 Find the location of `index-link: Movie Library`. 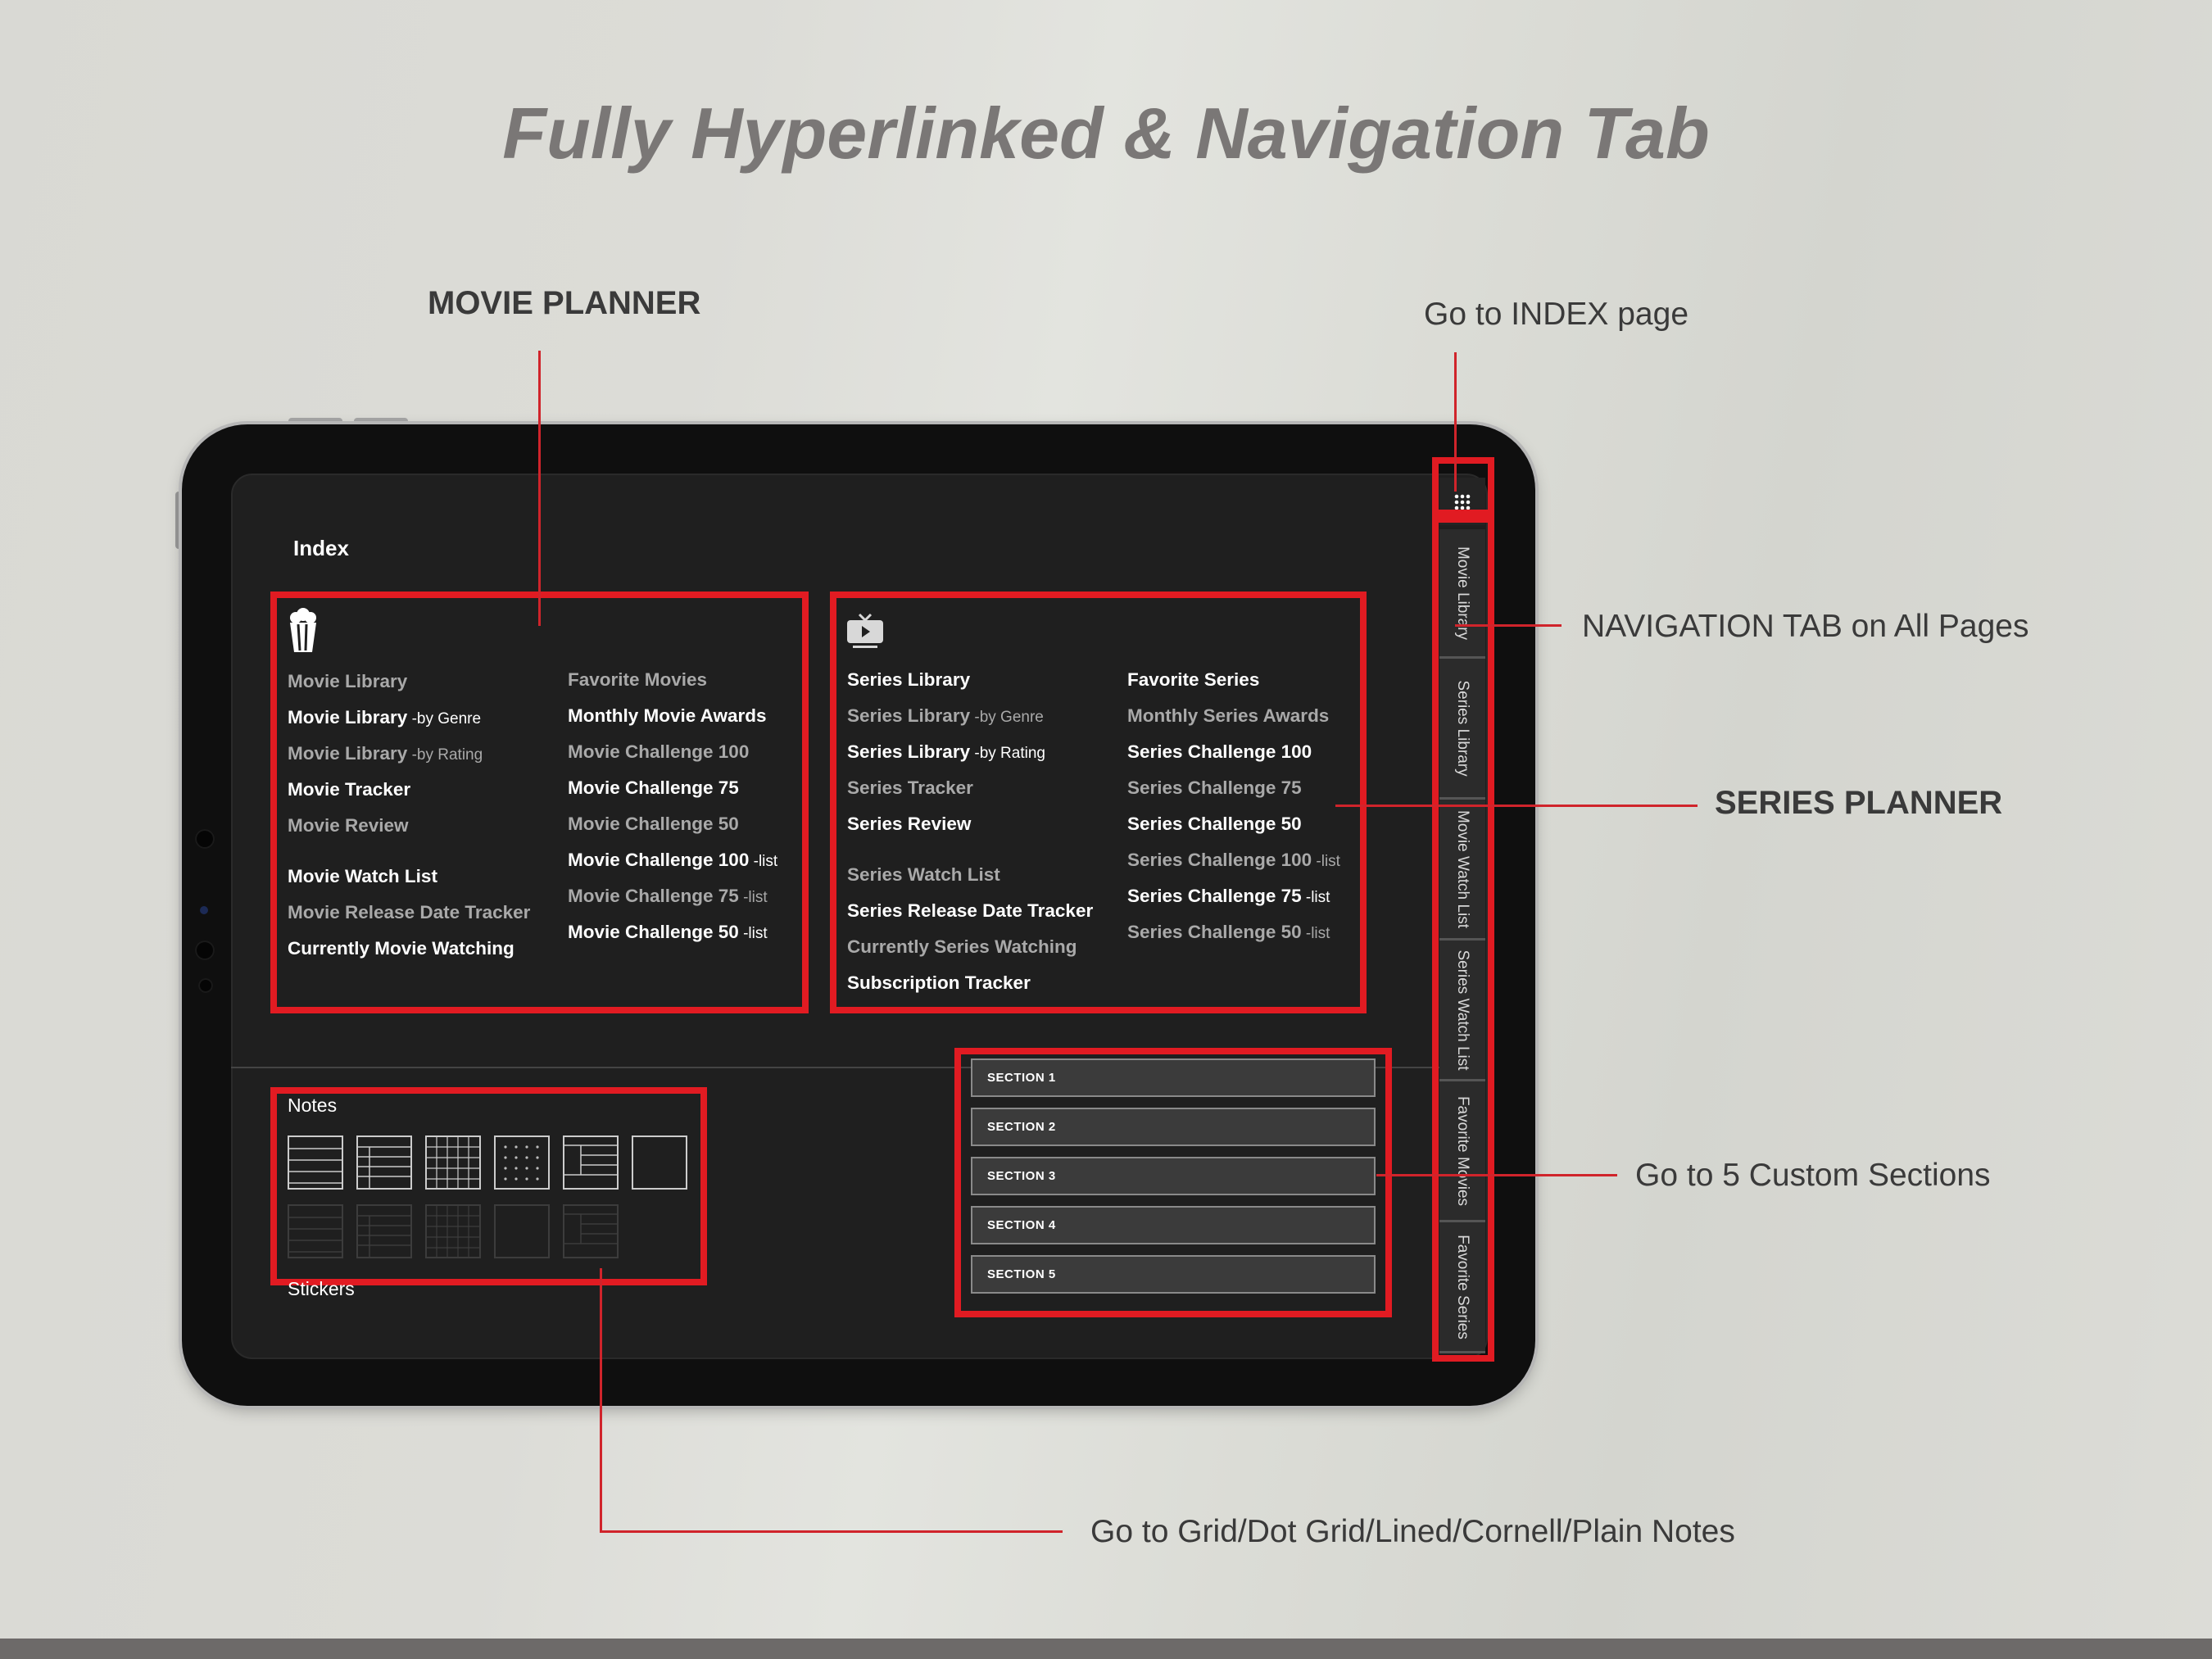

index-link: Movie Library is located at coordinates (409, 682).